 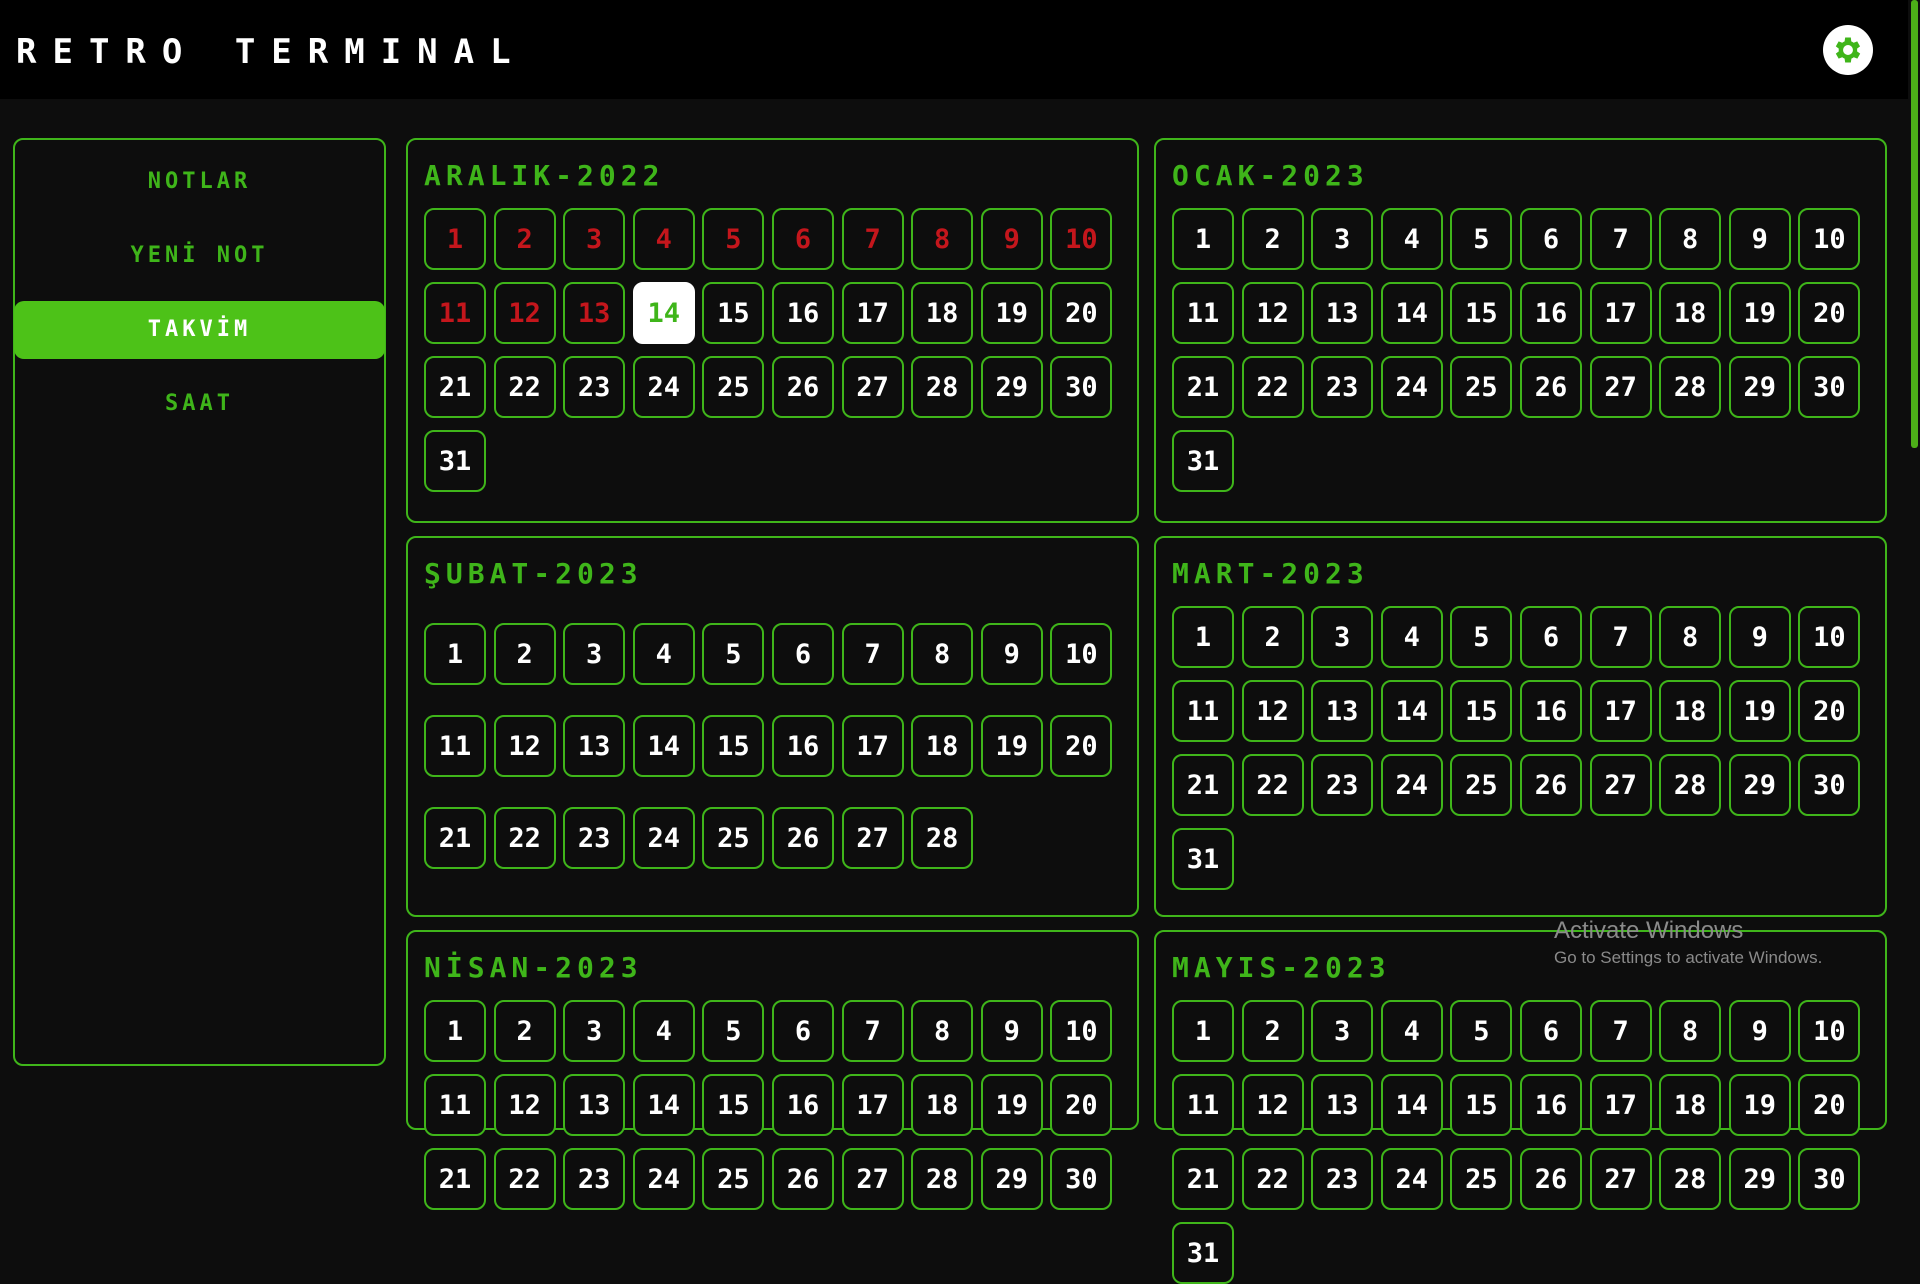 What do you see at coordinates (1759, 1179) in the screenshot?
I see `calendar-day: 29` at bounding box center [1759, 1179].